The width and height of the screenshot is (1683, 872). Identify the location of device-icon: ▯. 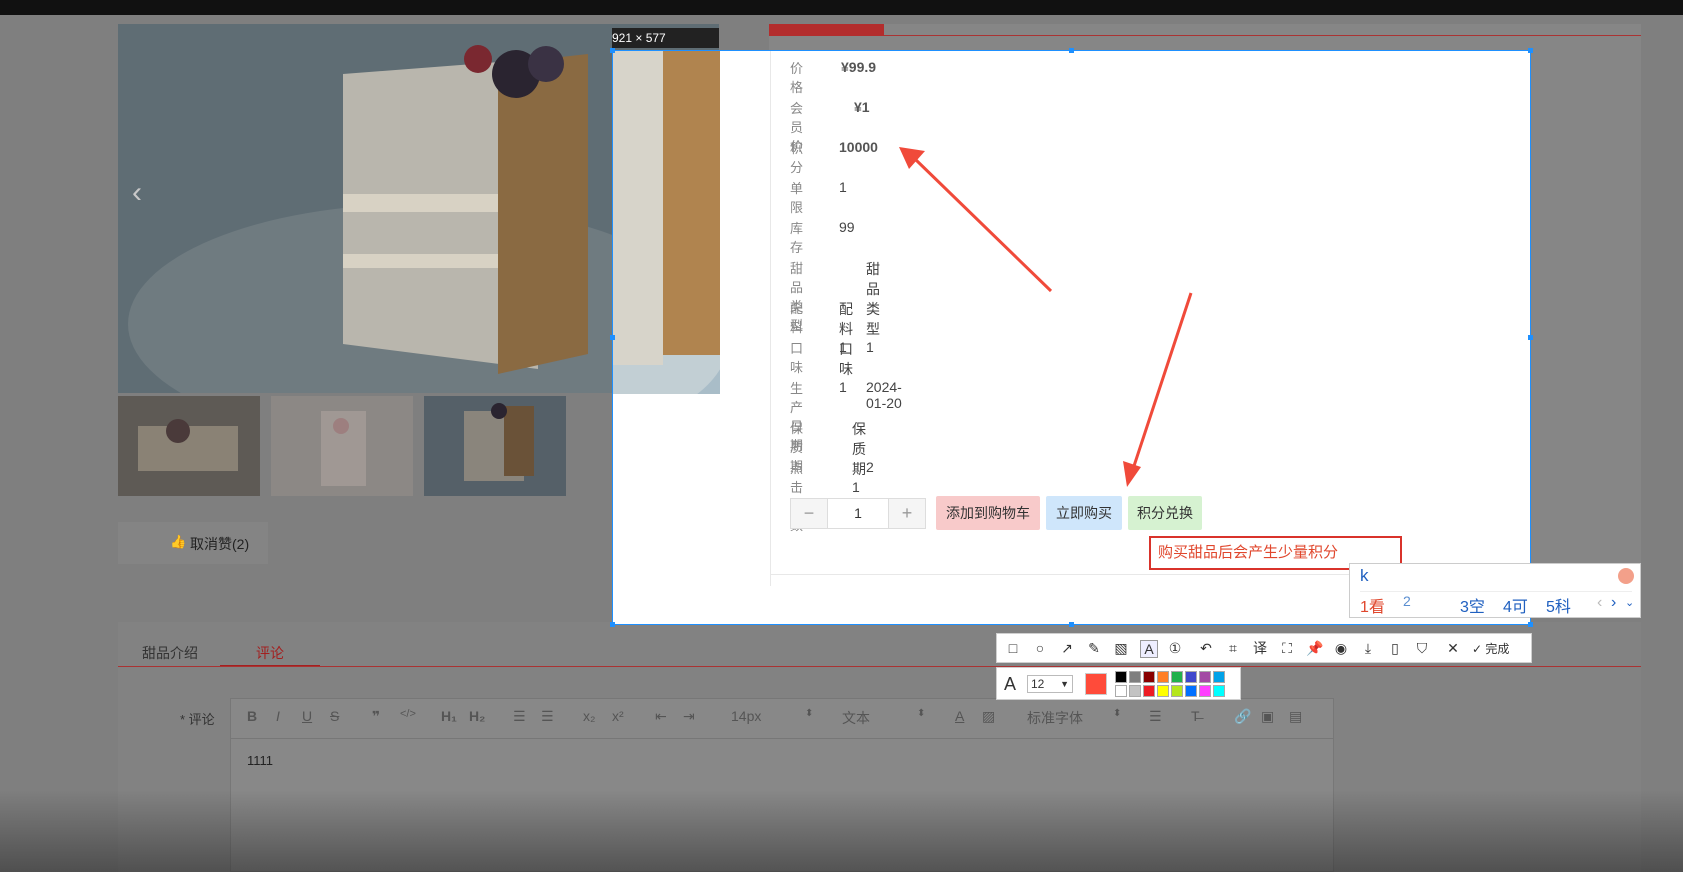
(1395, 648).